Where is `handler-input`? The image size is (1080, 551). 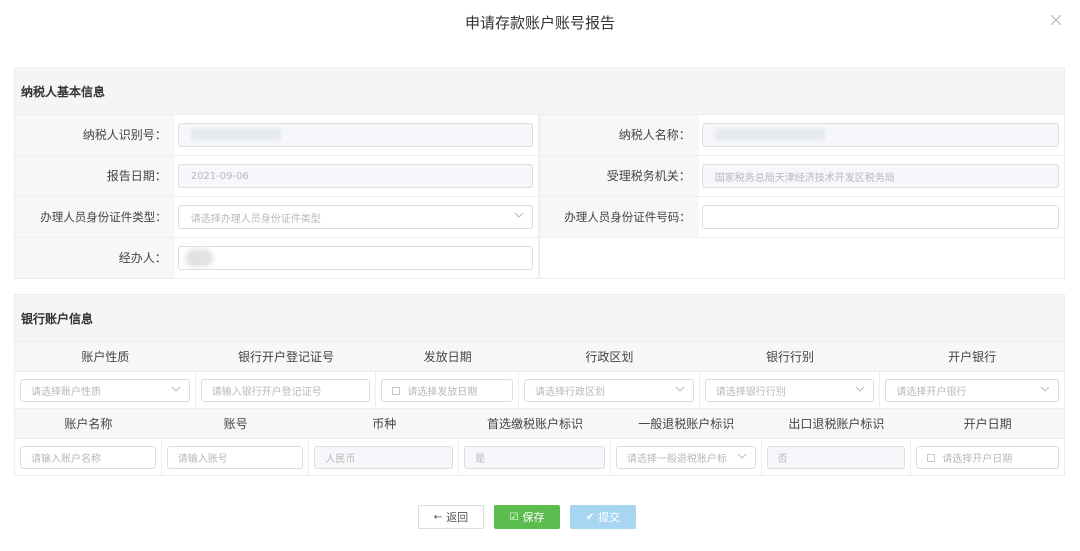
handler-input is located at coordinates (355, 258).